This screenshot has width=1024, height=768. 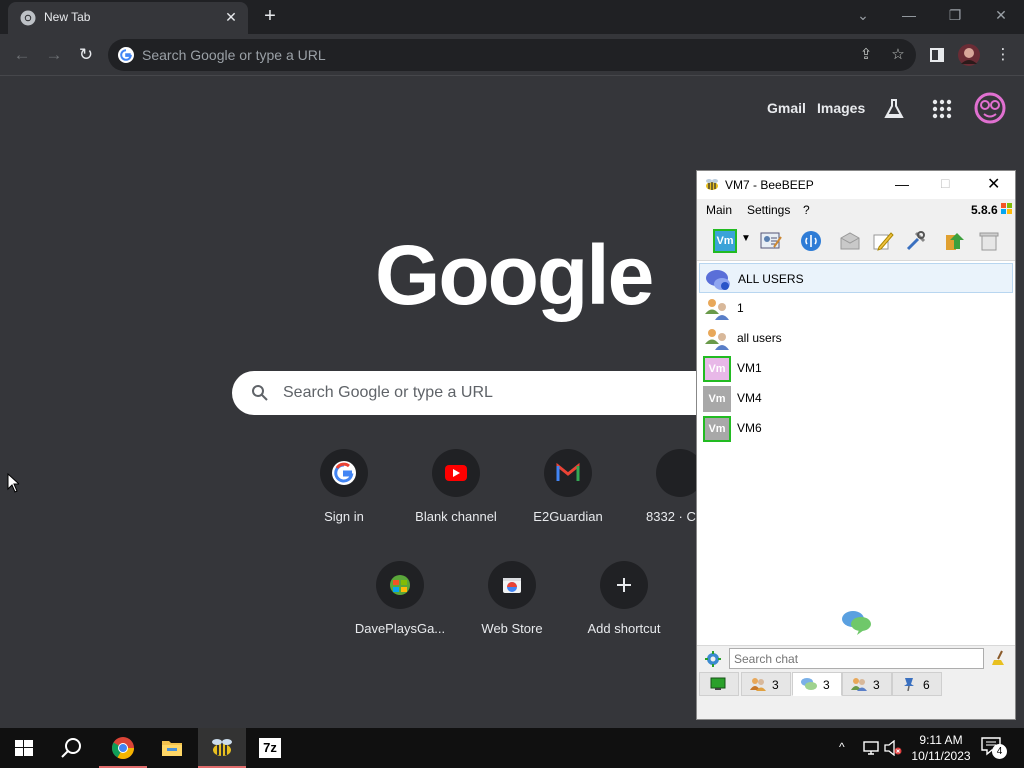 What do you see at coordinates (456, 505) in the screenshot?
I see `shortcut-blank-channel: Blank channel` at bounding box center [456, 505].